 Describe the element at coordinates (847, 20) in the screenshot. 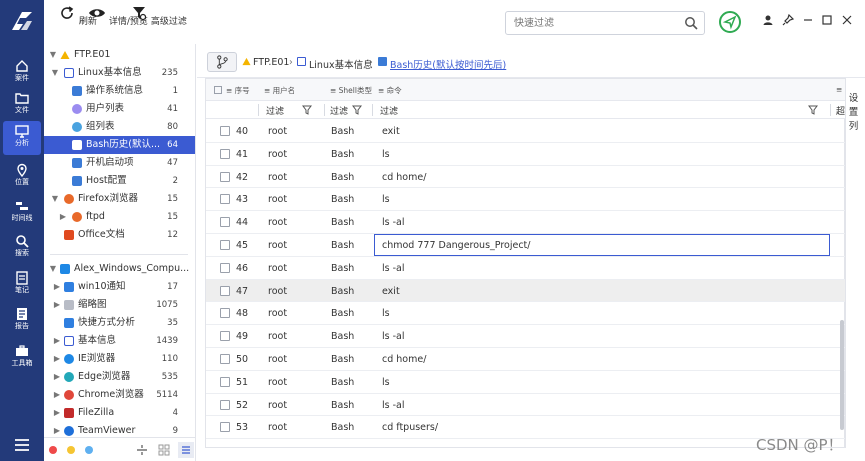

I see `close-icon` at that location.